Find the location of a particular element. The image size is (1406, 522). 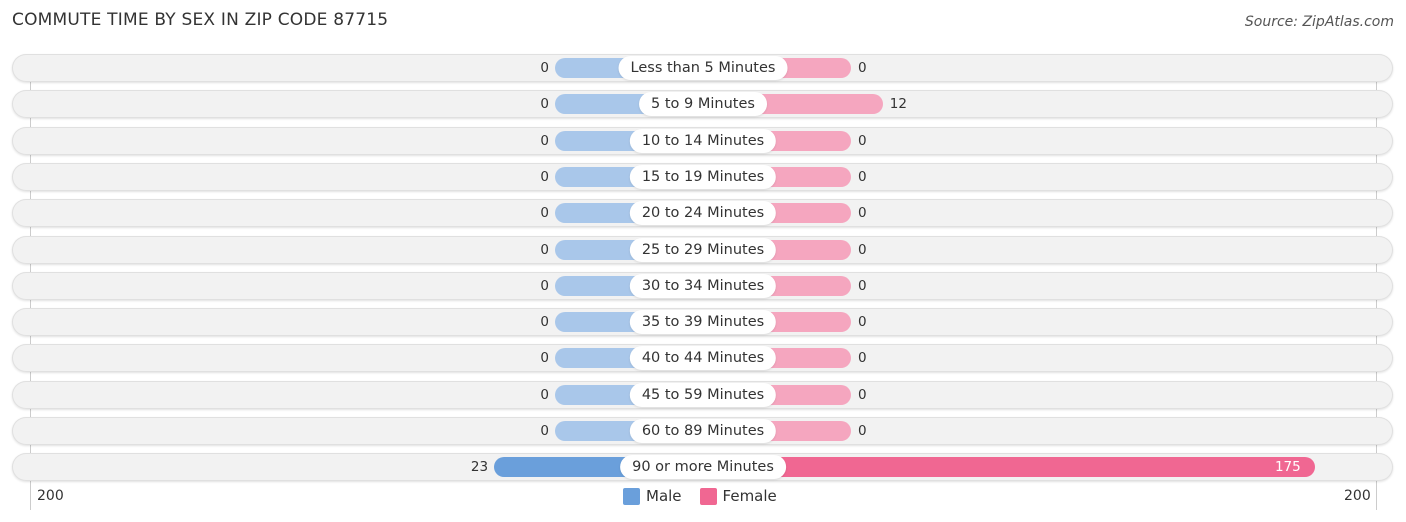

category-label: 60 to 89 Minutes is located at coordinates (703, 431).